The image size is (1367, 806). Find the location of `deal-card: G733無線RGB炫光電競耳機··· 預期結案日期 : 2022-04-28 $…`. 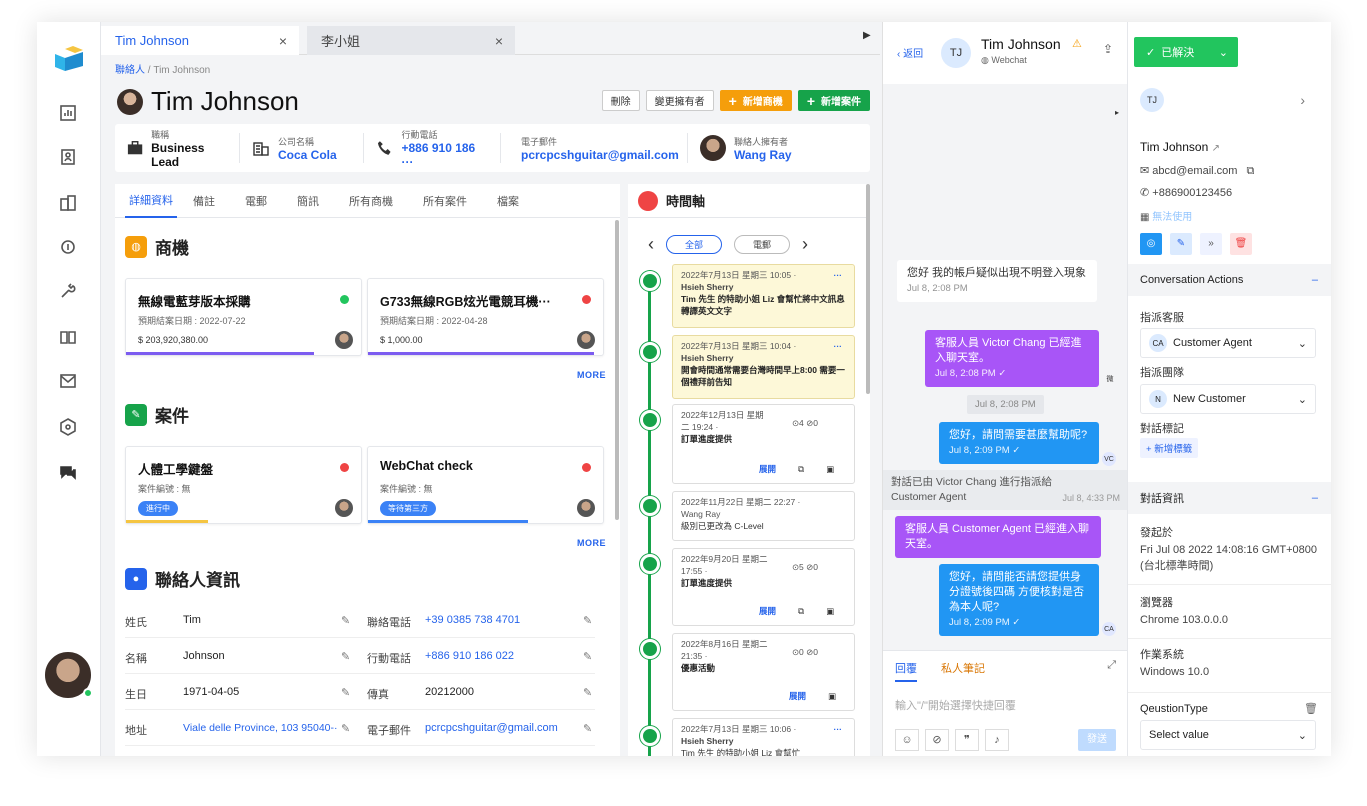

deal-card: G733無線RGB炫光電競耳機··· 預期結案日期 : 2022-04-28 $… is located at coordinates (485, 317).